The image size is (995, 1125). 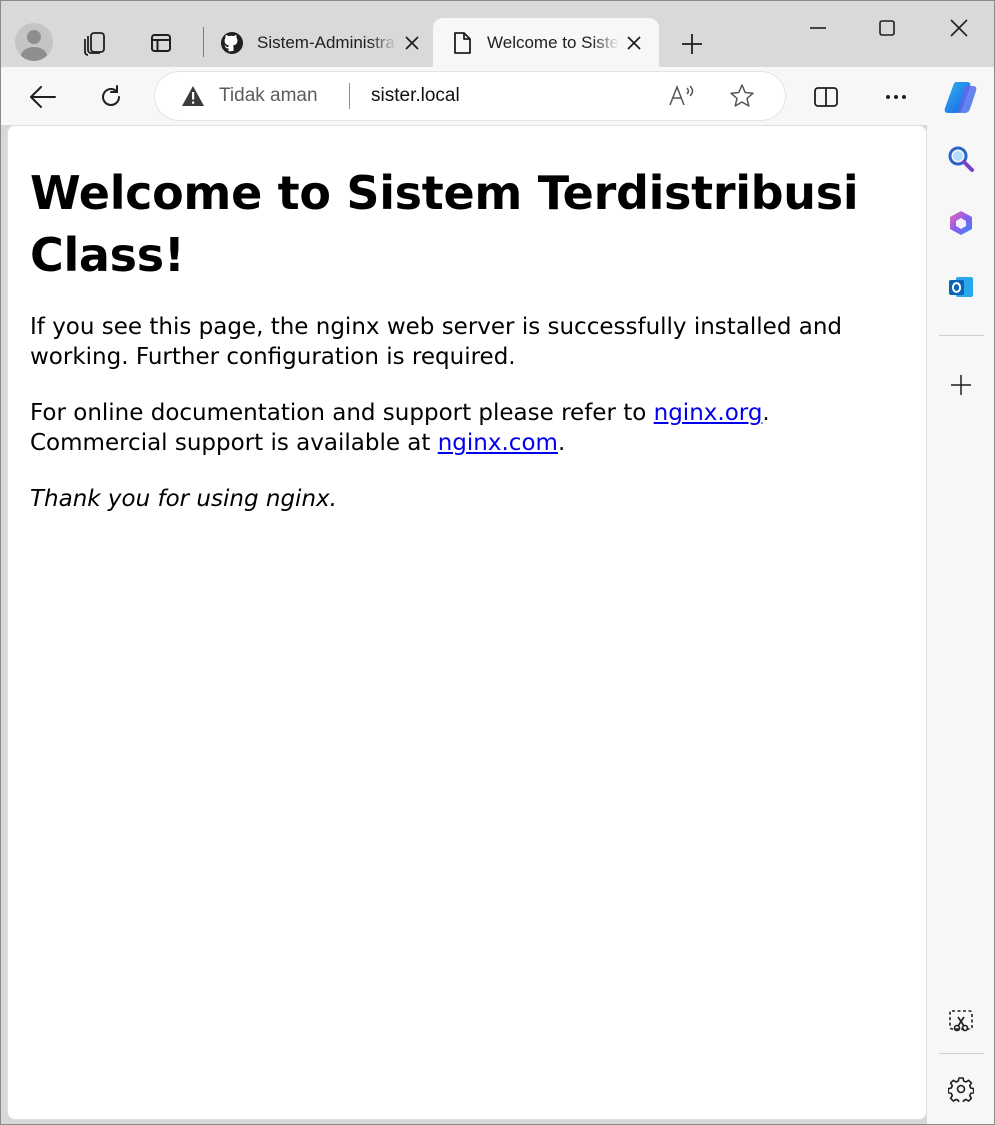 I want to click on tab-actions-menu-icon, so click(x=161, y=43).